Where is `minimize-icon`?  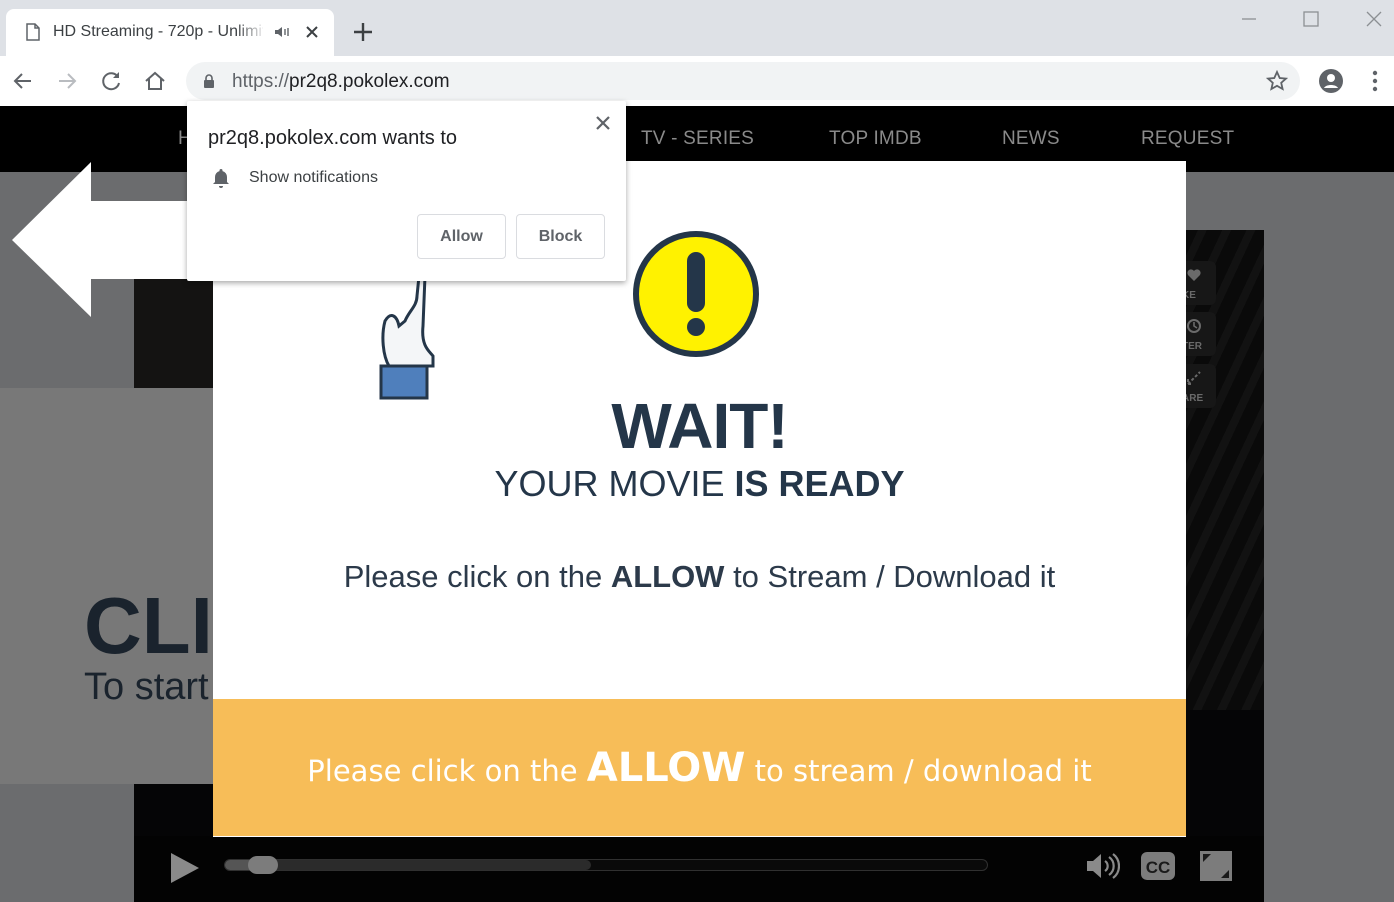 minimize-icon is located at coordinates (1249, 19).